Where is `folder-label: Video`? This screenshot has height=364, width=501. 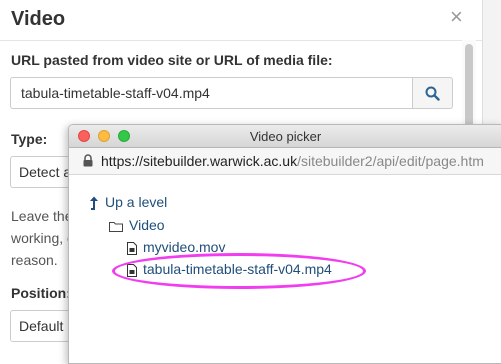 folder-label: Video is located at coordinates (147, 225).